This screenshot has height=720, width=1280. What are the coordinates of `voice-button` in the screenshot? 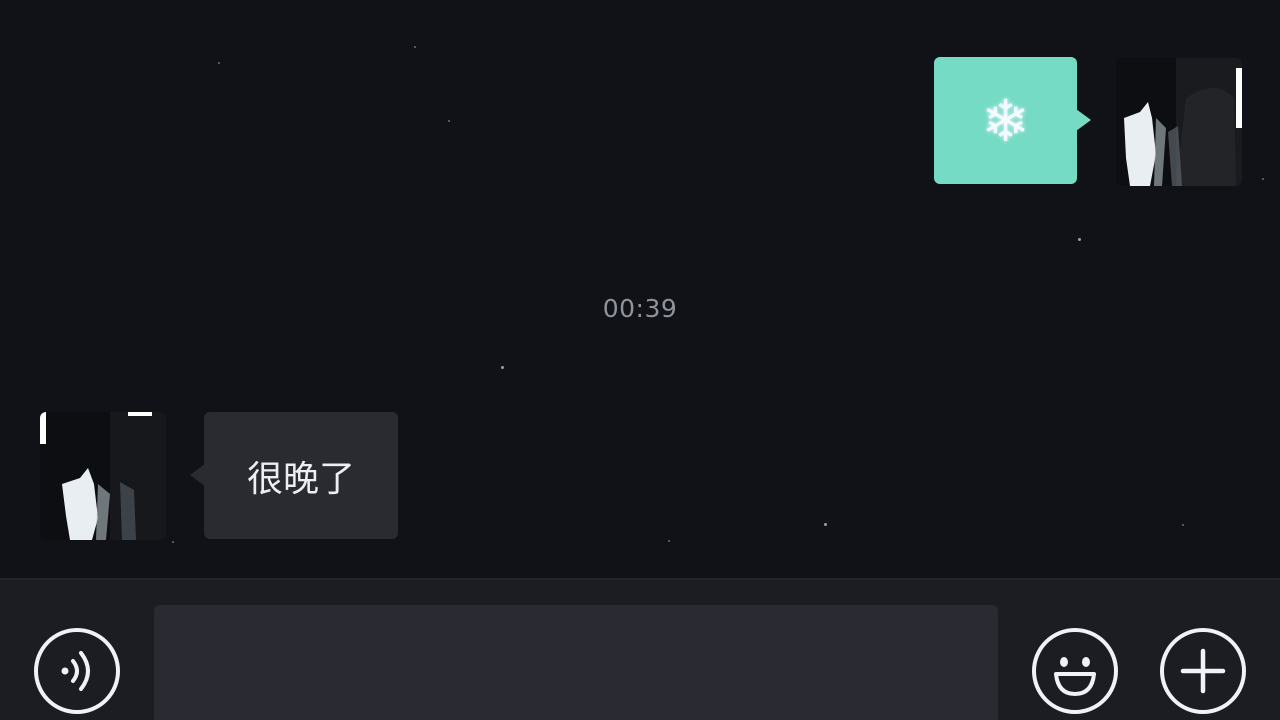 It's located at (77, 671).